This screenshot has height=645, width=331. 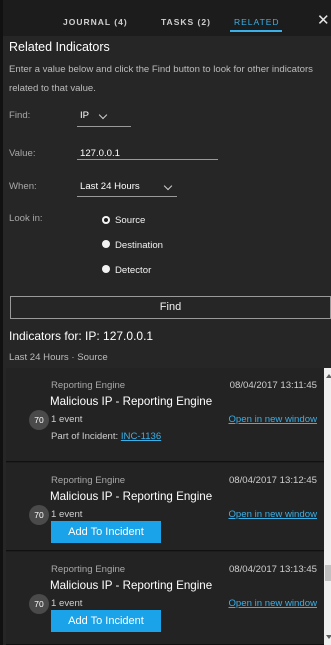 I want to click on tab-related: RELATED, so click(x=257, y=22).